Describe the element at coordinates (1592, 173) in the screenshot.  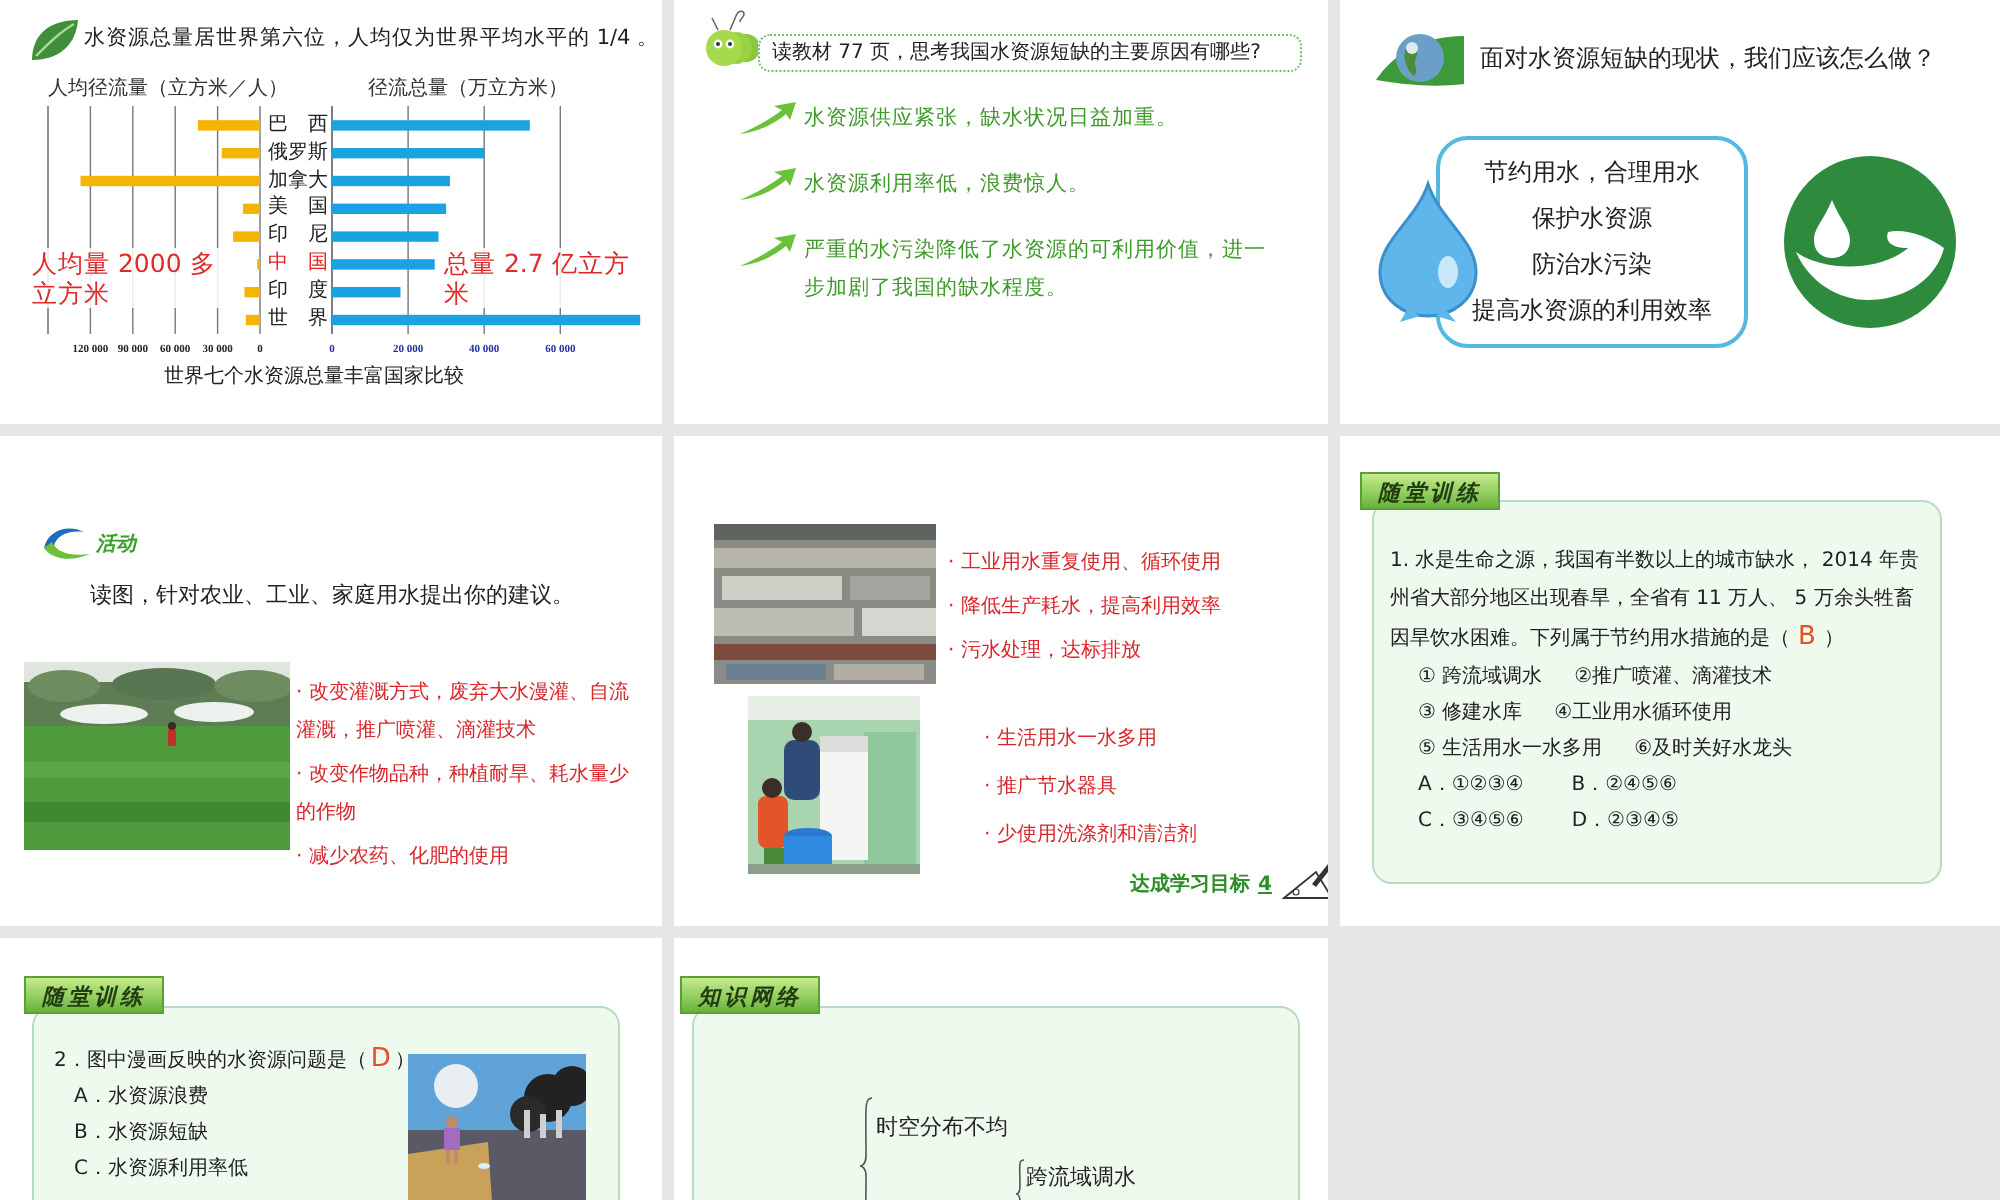
I see `measure-text: 节约用水，合理用水` at that location.